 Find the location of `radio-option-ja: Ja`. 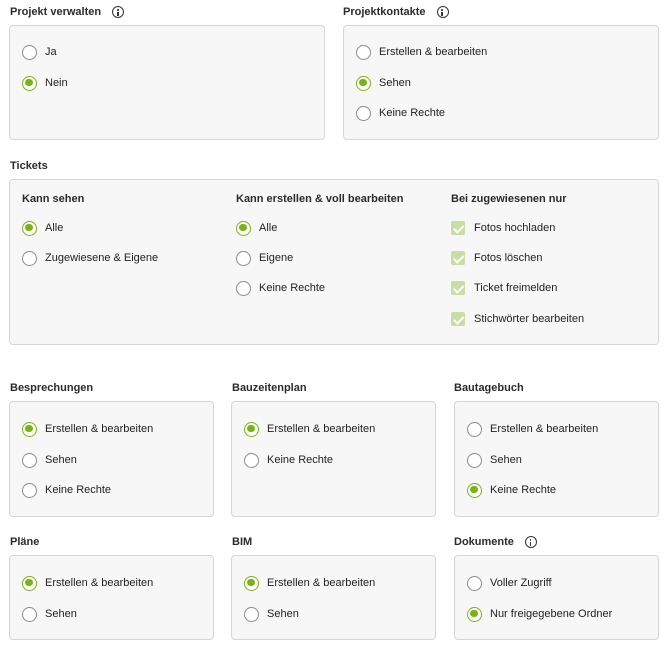

radio-option-ja: Ja is located at coordinates (39, 52).